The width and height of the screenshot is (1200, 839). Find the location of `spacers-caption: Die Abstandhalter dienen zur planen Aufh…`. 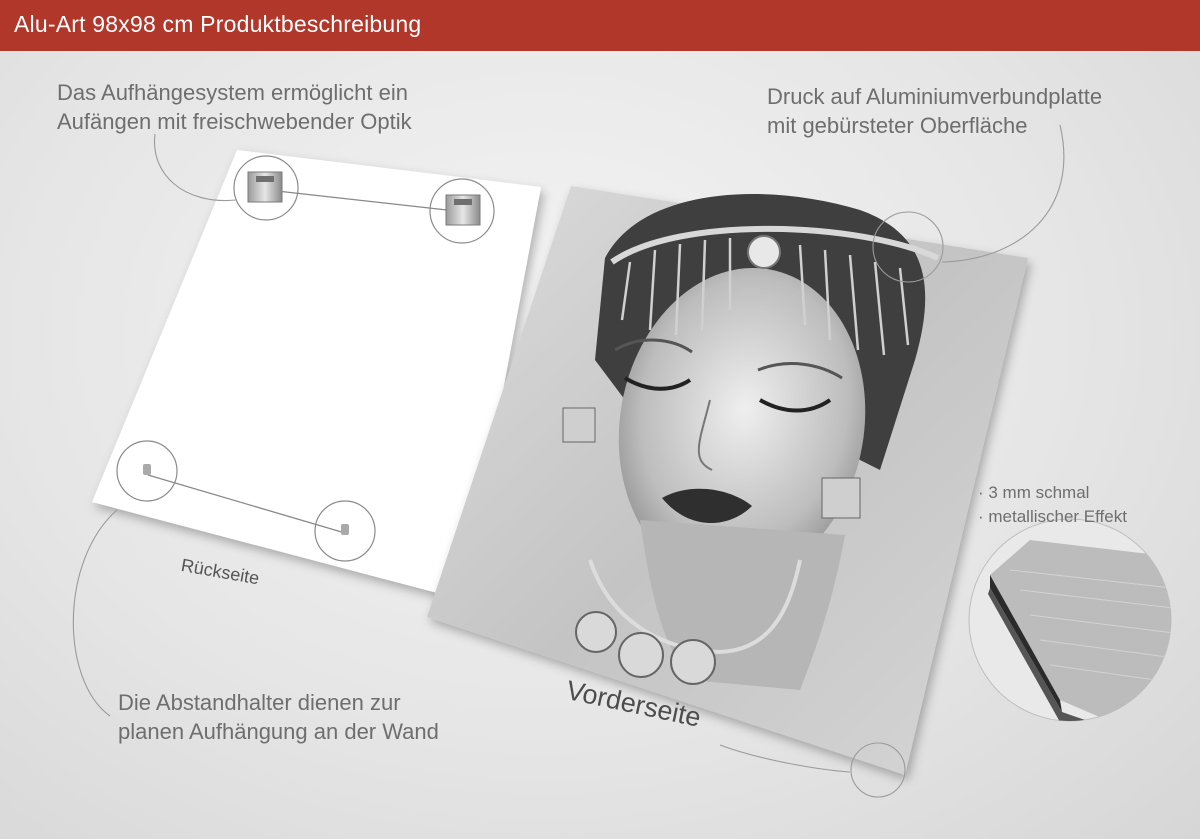

spacers-caption: Die Abstandhalter dienen zur planen Aufh… is located at coordinates (278, 717).